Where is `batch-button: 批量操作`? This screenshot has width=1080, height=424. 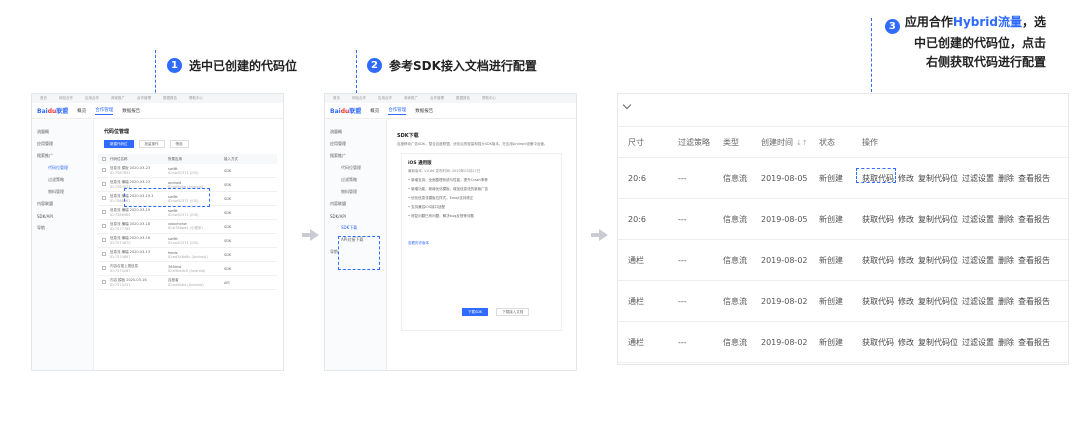 batch-button: 批量操作 is located at coordinates (151, 144).